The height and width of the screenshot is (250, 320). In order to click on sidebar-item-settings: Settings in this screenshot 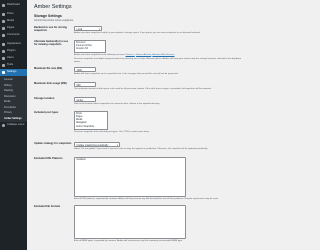, I will do `click(13, 72)`.